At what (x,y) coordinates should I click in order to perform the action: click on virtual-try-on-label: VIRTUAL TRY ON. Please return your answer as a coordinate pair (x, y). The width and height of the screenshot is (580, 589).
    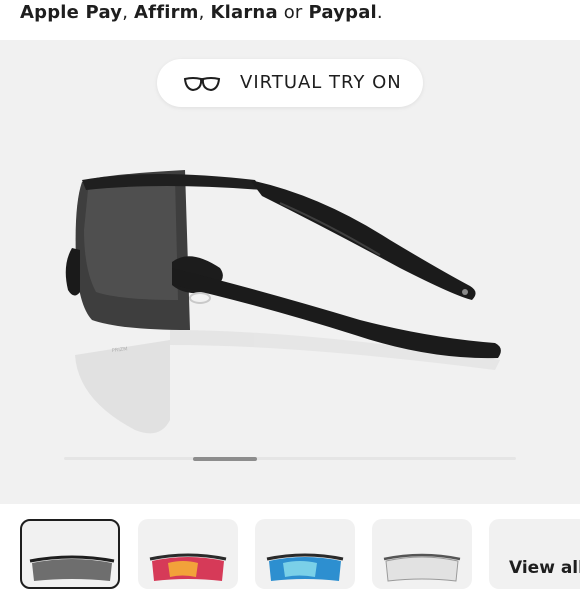
    Looking at the image, I should click on (321, 82).